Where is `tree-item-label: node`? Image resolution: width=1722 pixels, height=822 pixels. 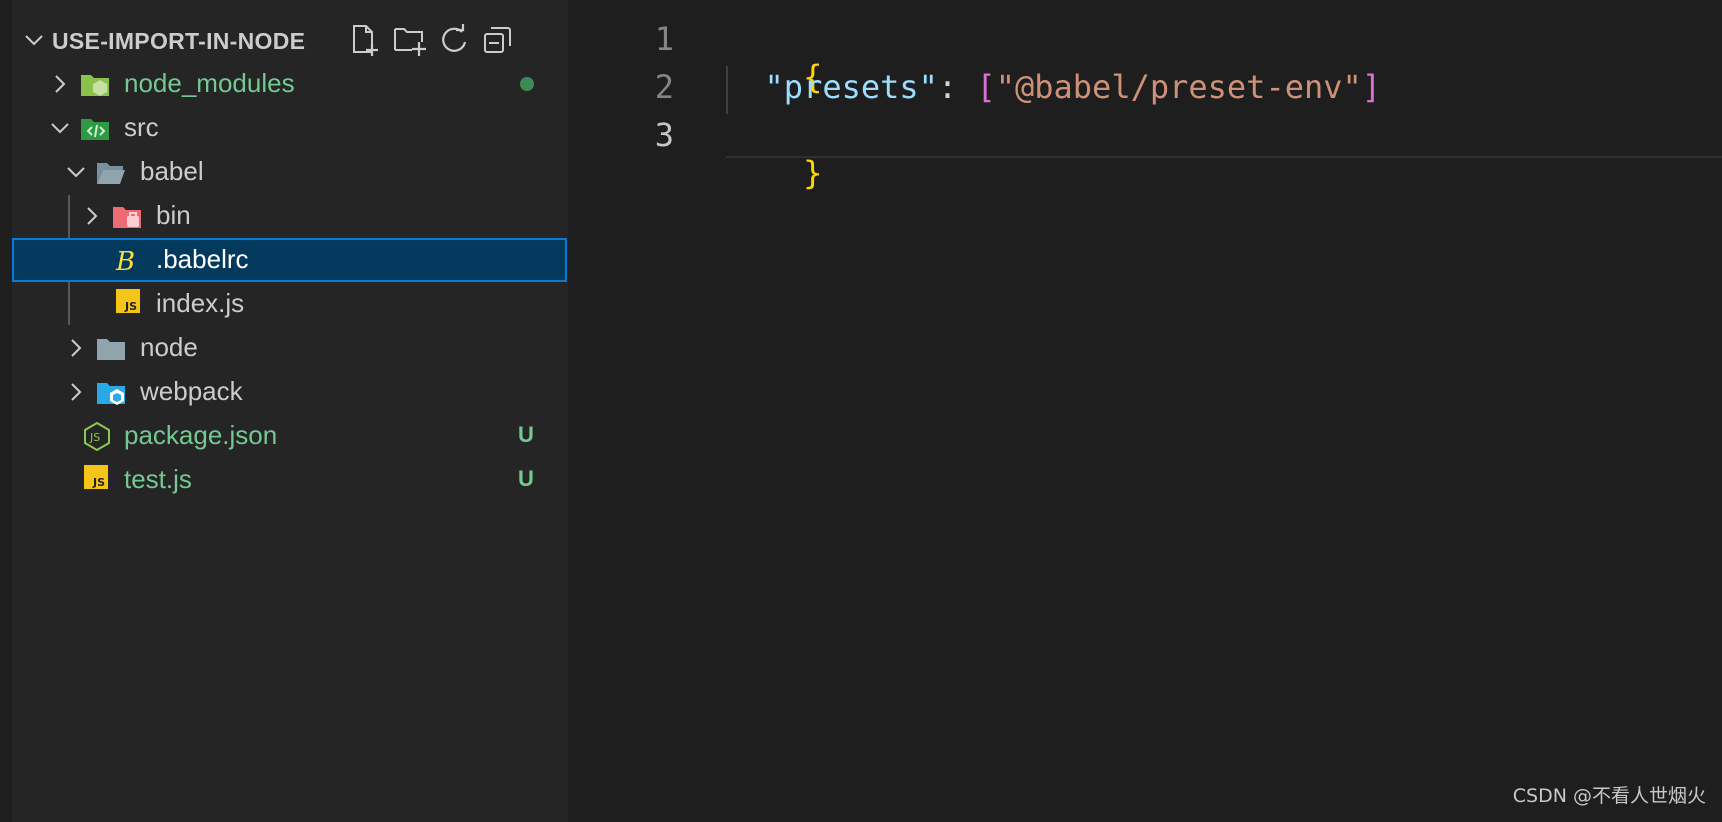
tree-item-label: node is located at coordinates (169, 347).